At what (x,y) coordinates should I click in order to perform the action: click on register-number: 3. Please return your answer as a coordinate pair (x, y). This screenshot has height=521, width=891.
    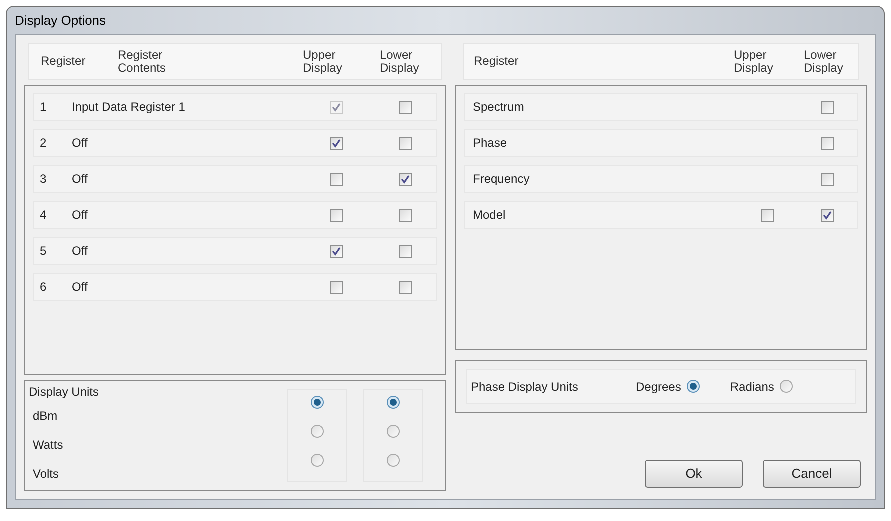
    Looking at the image, I should click on (43, 179).